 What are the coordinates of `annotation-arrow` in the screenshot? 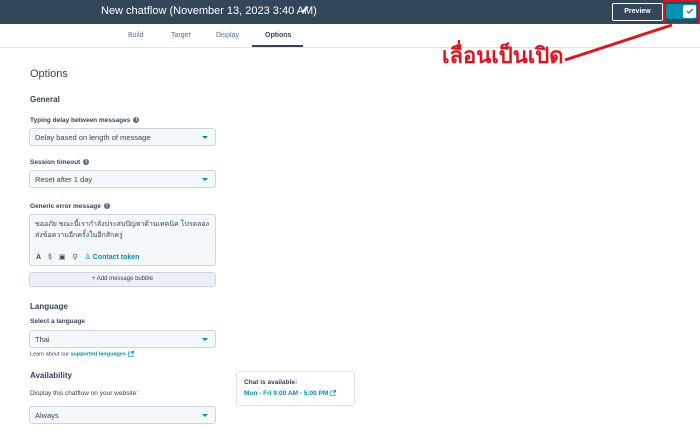 It's located at (618, 42).